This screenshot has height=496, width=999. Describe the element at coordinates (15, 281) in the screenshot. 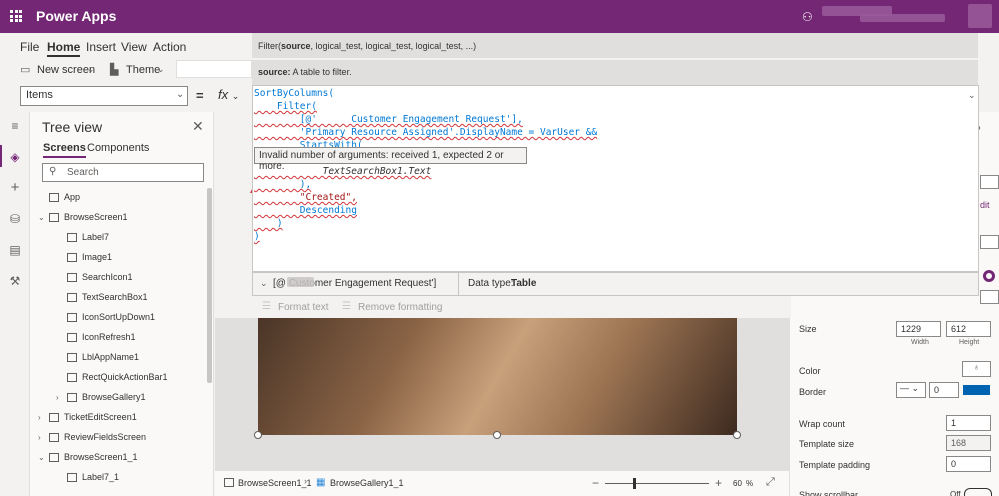

I see `advanced-tools-icon: ⚒` at that location.